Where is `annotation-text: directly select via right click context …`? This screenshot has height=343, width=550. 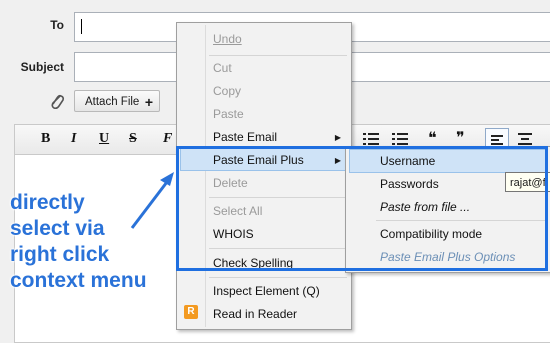 annotation-text: directly select via right click context … is located at coordinates (95, 242).